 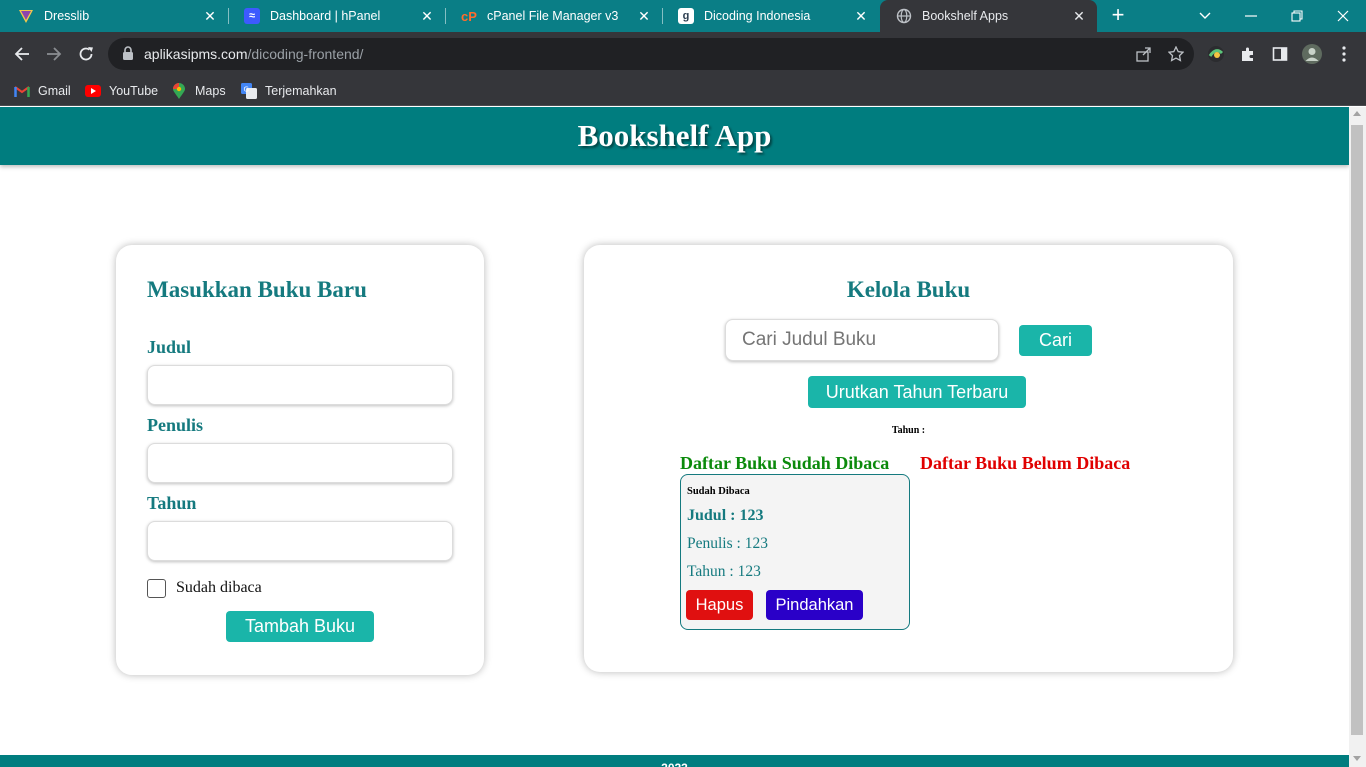 What do you see at coordinates (917, 392) in the screenshot?
I see `sort-by-year-button: Urutkan Tahun Terbaru` at bounding box center [917, 392].